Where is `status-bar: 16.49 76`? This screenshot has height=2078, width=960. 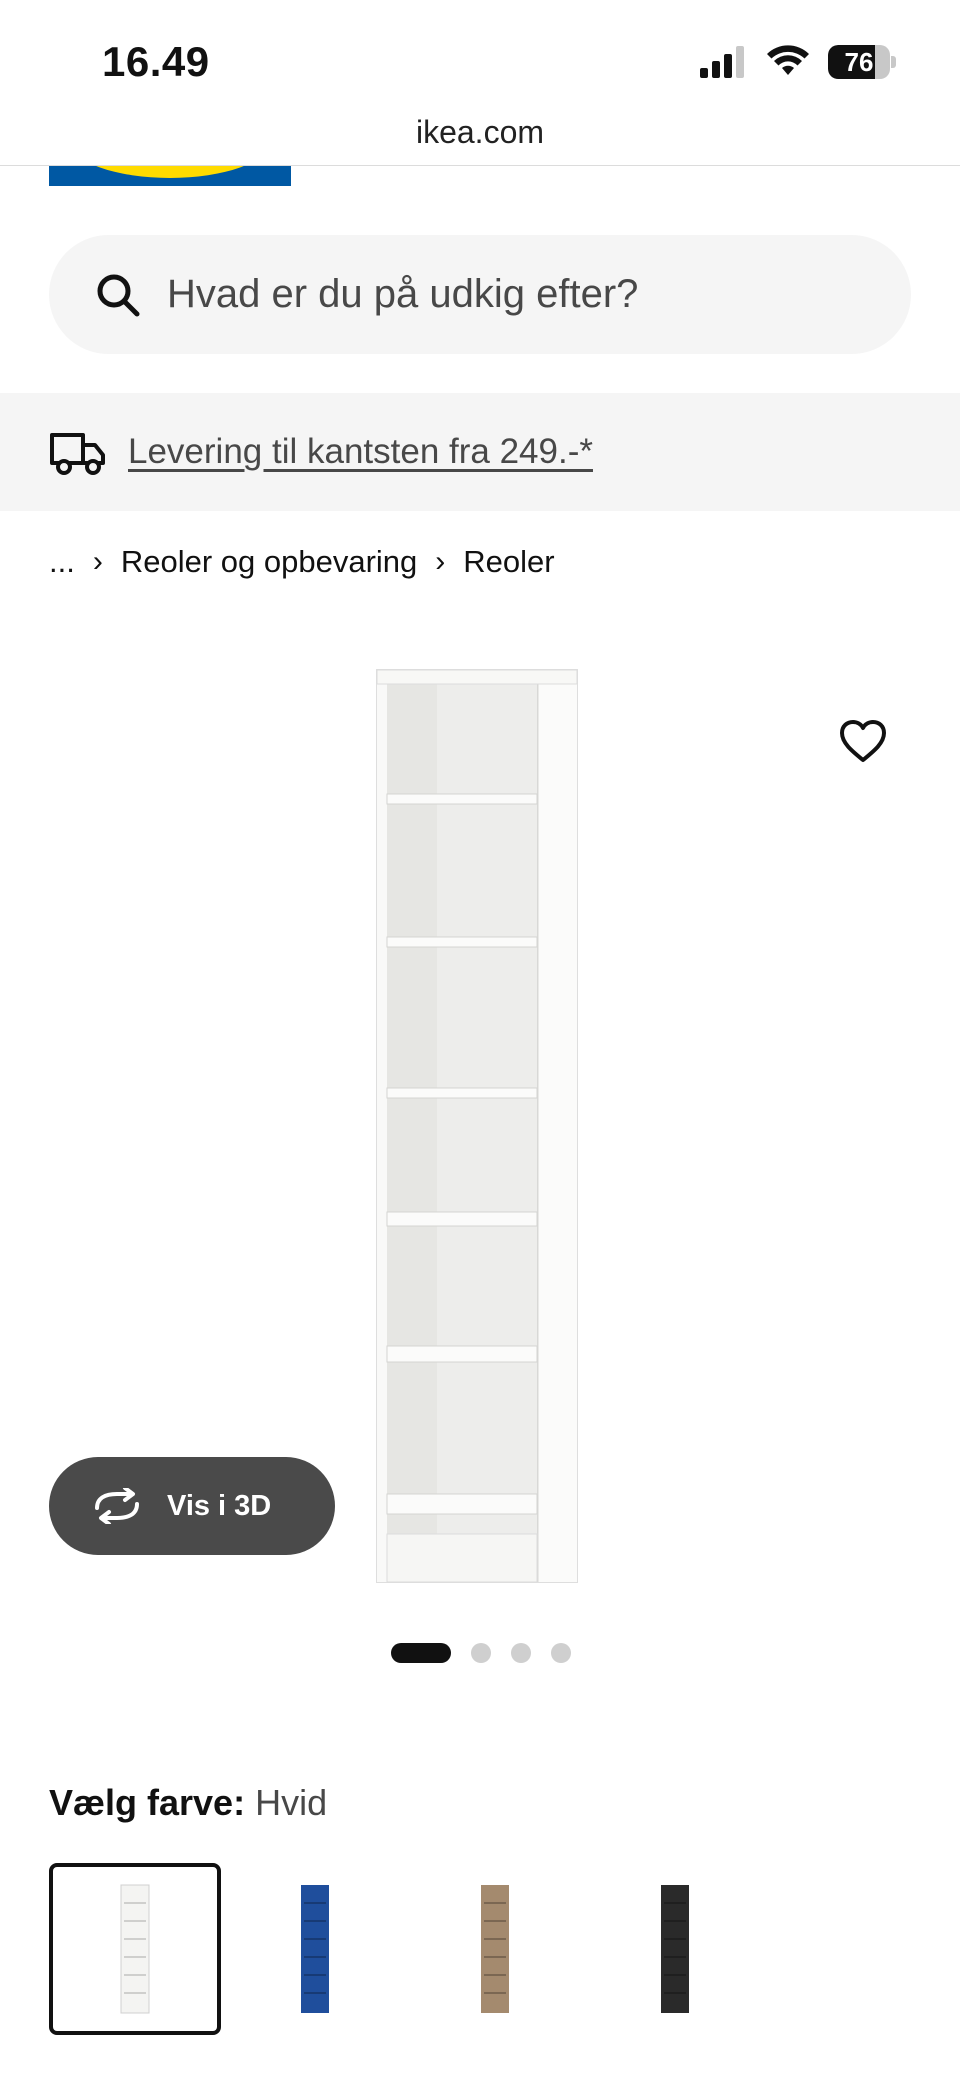
status-bar: 16.49 76 is located at coordinates (480, 55).